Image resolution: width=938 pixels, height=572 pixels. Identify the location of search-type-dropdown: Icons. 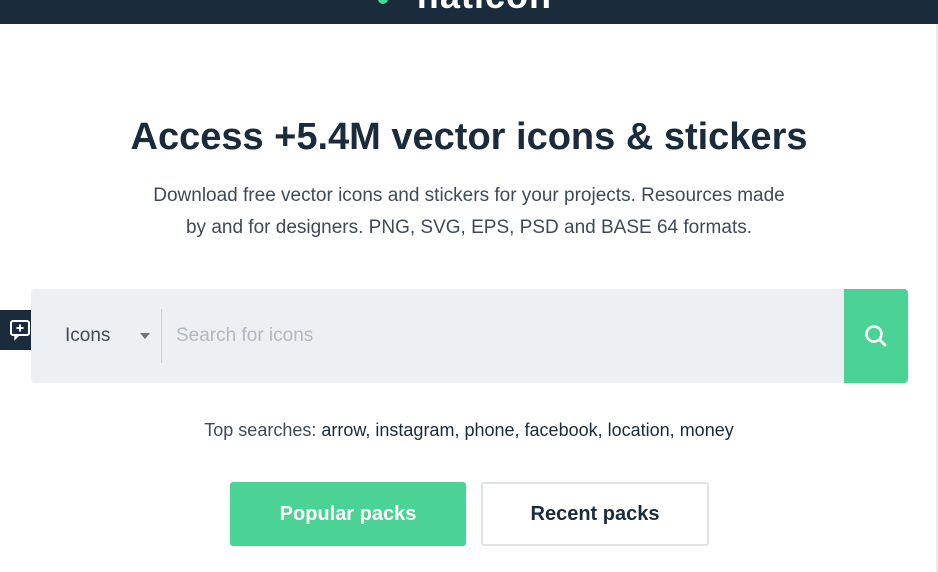
(107, 336).